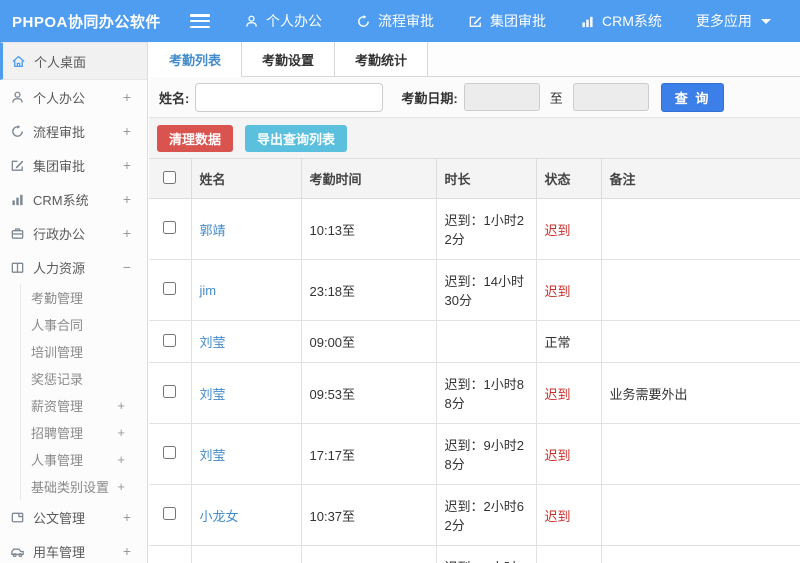 Image resolution: width=800 pixels, height=563 pixels. What do you see at coordinates (57, 406) in the screenshot?
I see `sidebar-subitem-label: 薪资管理` at bounding box center [57, 406].